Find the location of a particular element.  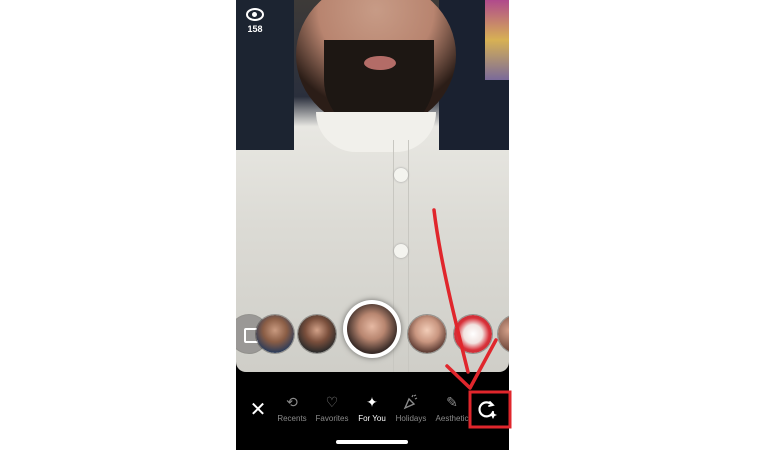

history-icon: ⟲ is located at coordinates (292, 402).